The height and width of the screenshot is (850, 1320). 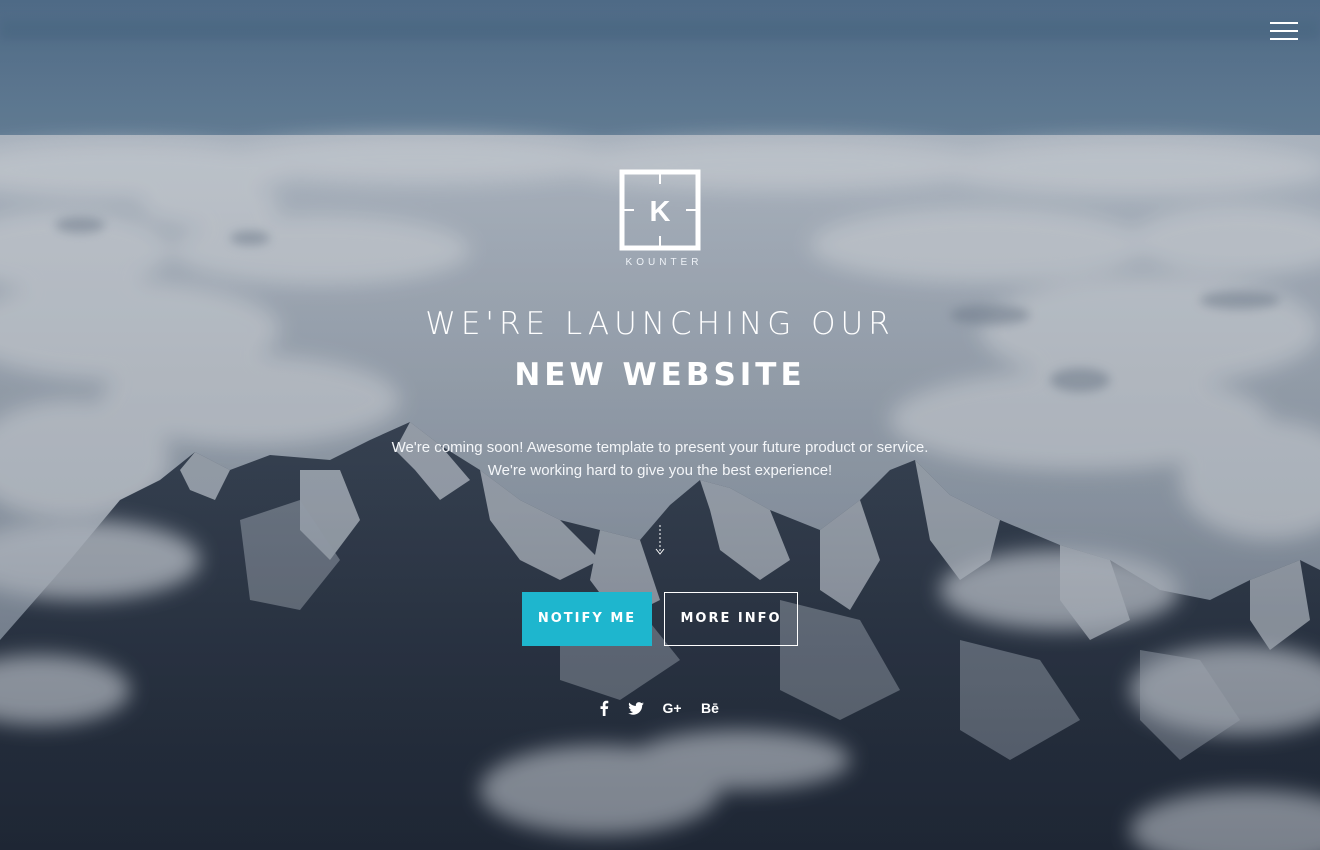 I want to click on google-plus-icon: G+, so click(x=672, y=708).